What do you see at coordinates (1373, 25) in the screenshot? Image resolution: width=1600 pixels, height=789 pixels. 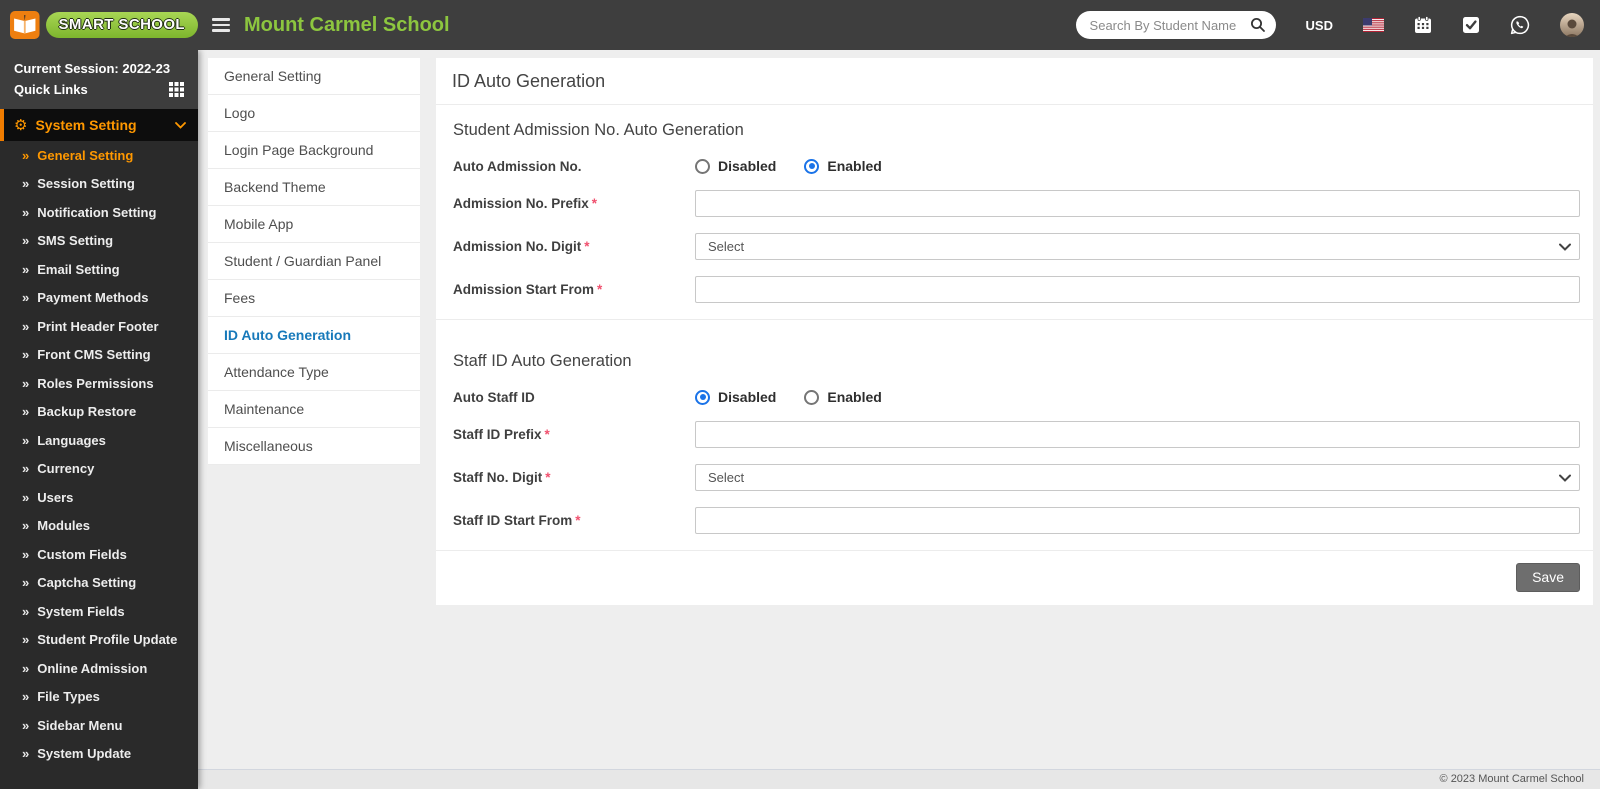 I see `language-flag-icon` at bounding box center [1373, 25].